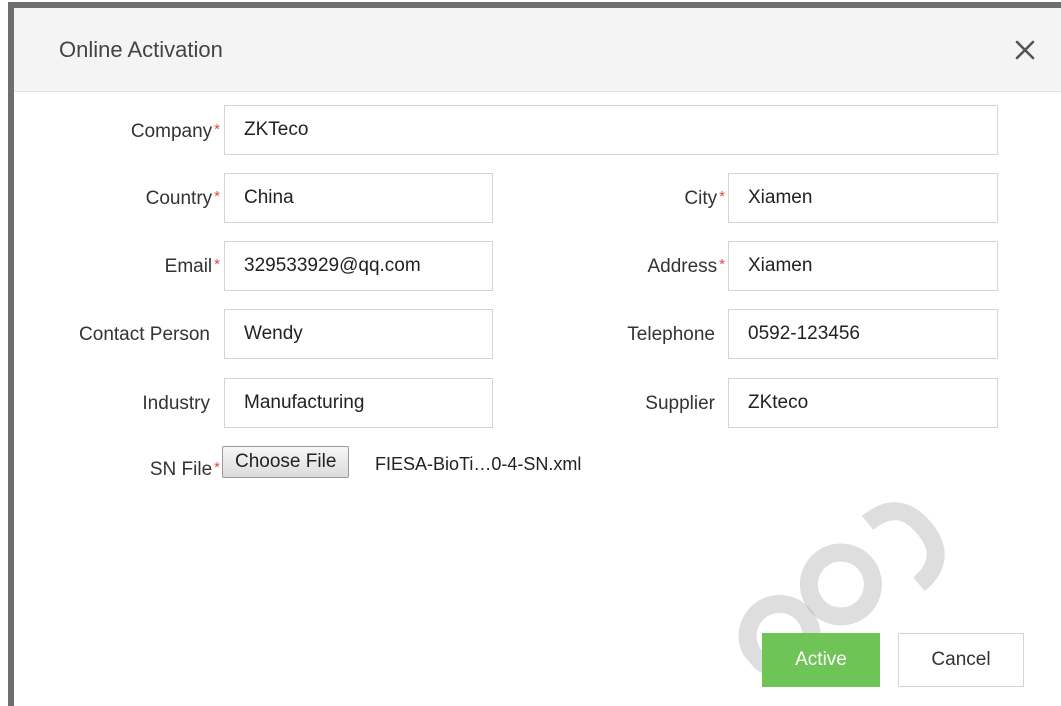 This screenshot has width=1061, height=706. Describe the element at coordinates (478, 464) in the screenshot. I see `selected-file-name: FIESA-BioTi…0-4-SN.xml` at that location.